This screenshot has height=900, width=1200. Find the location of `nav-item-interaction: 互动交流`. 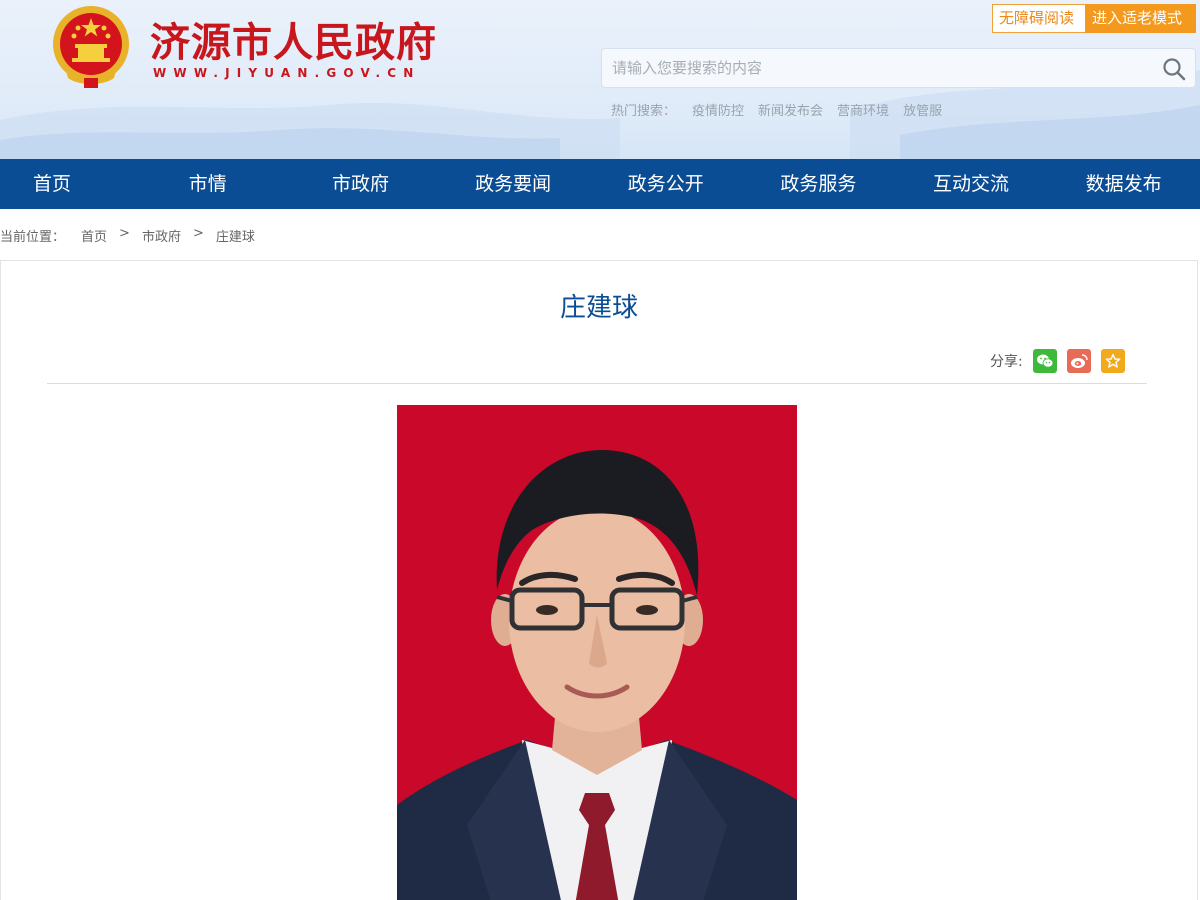

nav-item-interaction: 互动交流 is located at coordinates (971, 184).